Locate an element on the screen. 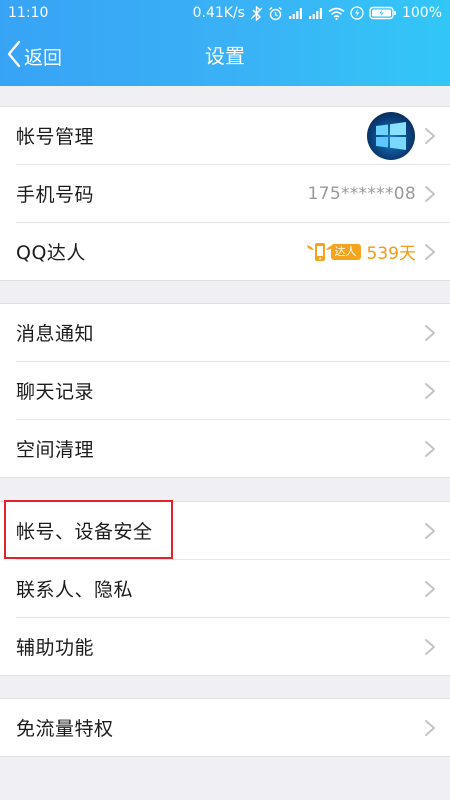  windows-logo-icon is located at coordinates (391, 135).